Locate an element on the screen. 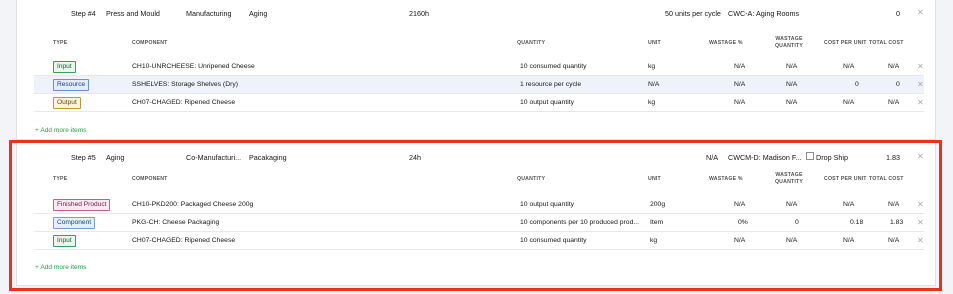 This screenshot has height=294, width=953. item-type-tag: Component is located at coordinates (74, 222).